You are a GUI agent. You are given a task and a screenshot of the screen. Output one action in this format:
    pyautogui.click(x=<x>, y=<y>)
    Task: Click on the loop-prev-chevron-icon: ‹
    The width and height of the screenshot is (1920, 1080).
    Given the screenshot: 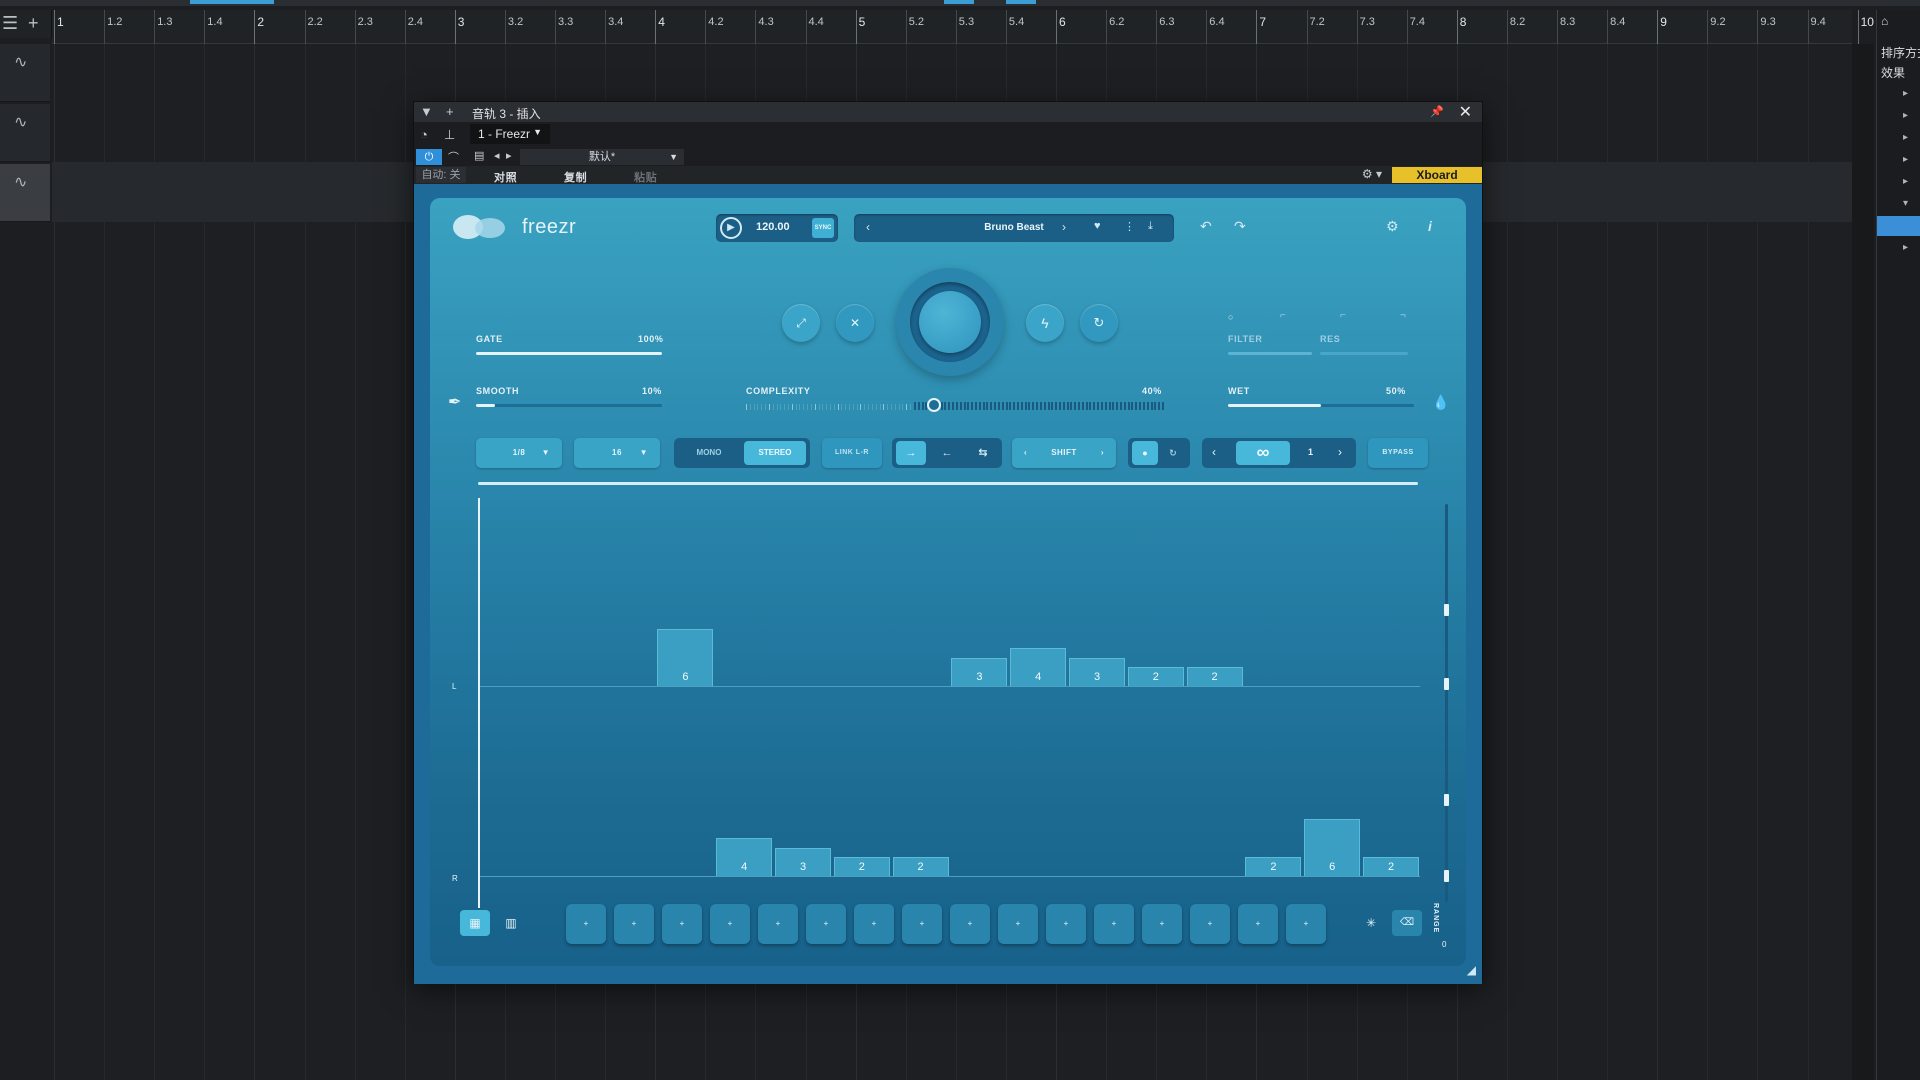 What is the action you would take?
    pyautogui.click(x=1214, y=452)
    